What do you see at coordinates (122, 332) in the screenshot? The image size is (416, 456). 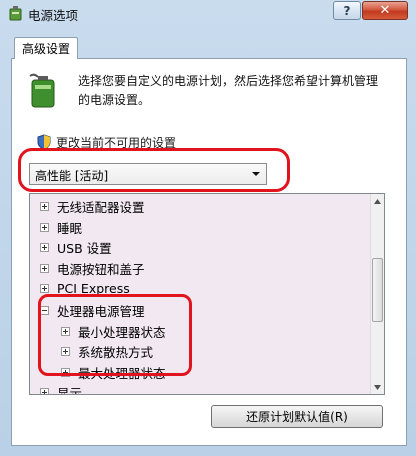 I see `tree-item-label: 最小处理器状态` at bounding box center [122, 332].